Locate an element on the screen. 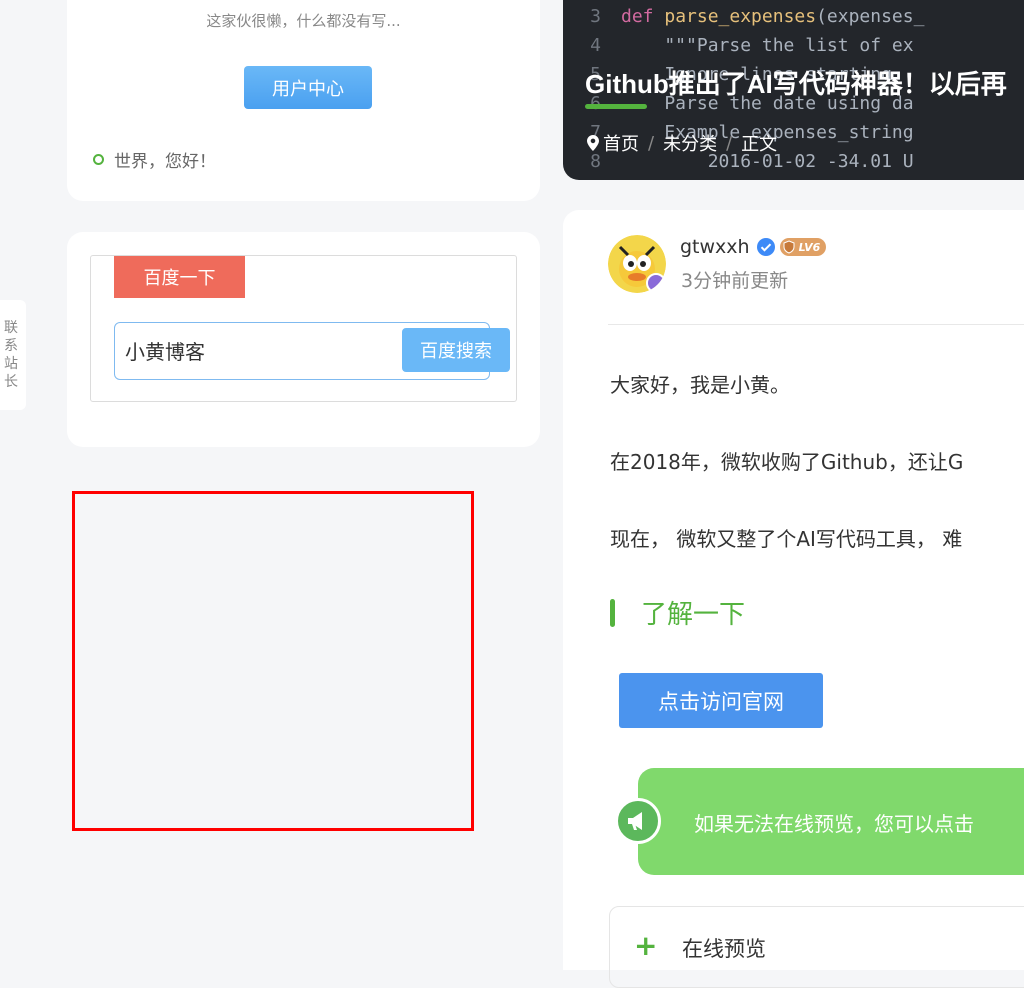 The image size is (1024, 988). megaphone-icon is located at coordinates (638, 821).